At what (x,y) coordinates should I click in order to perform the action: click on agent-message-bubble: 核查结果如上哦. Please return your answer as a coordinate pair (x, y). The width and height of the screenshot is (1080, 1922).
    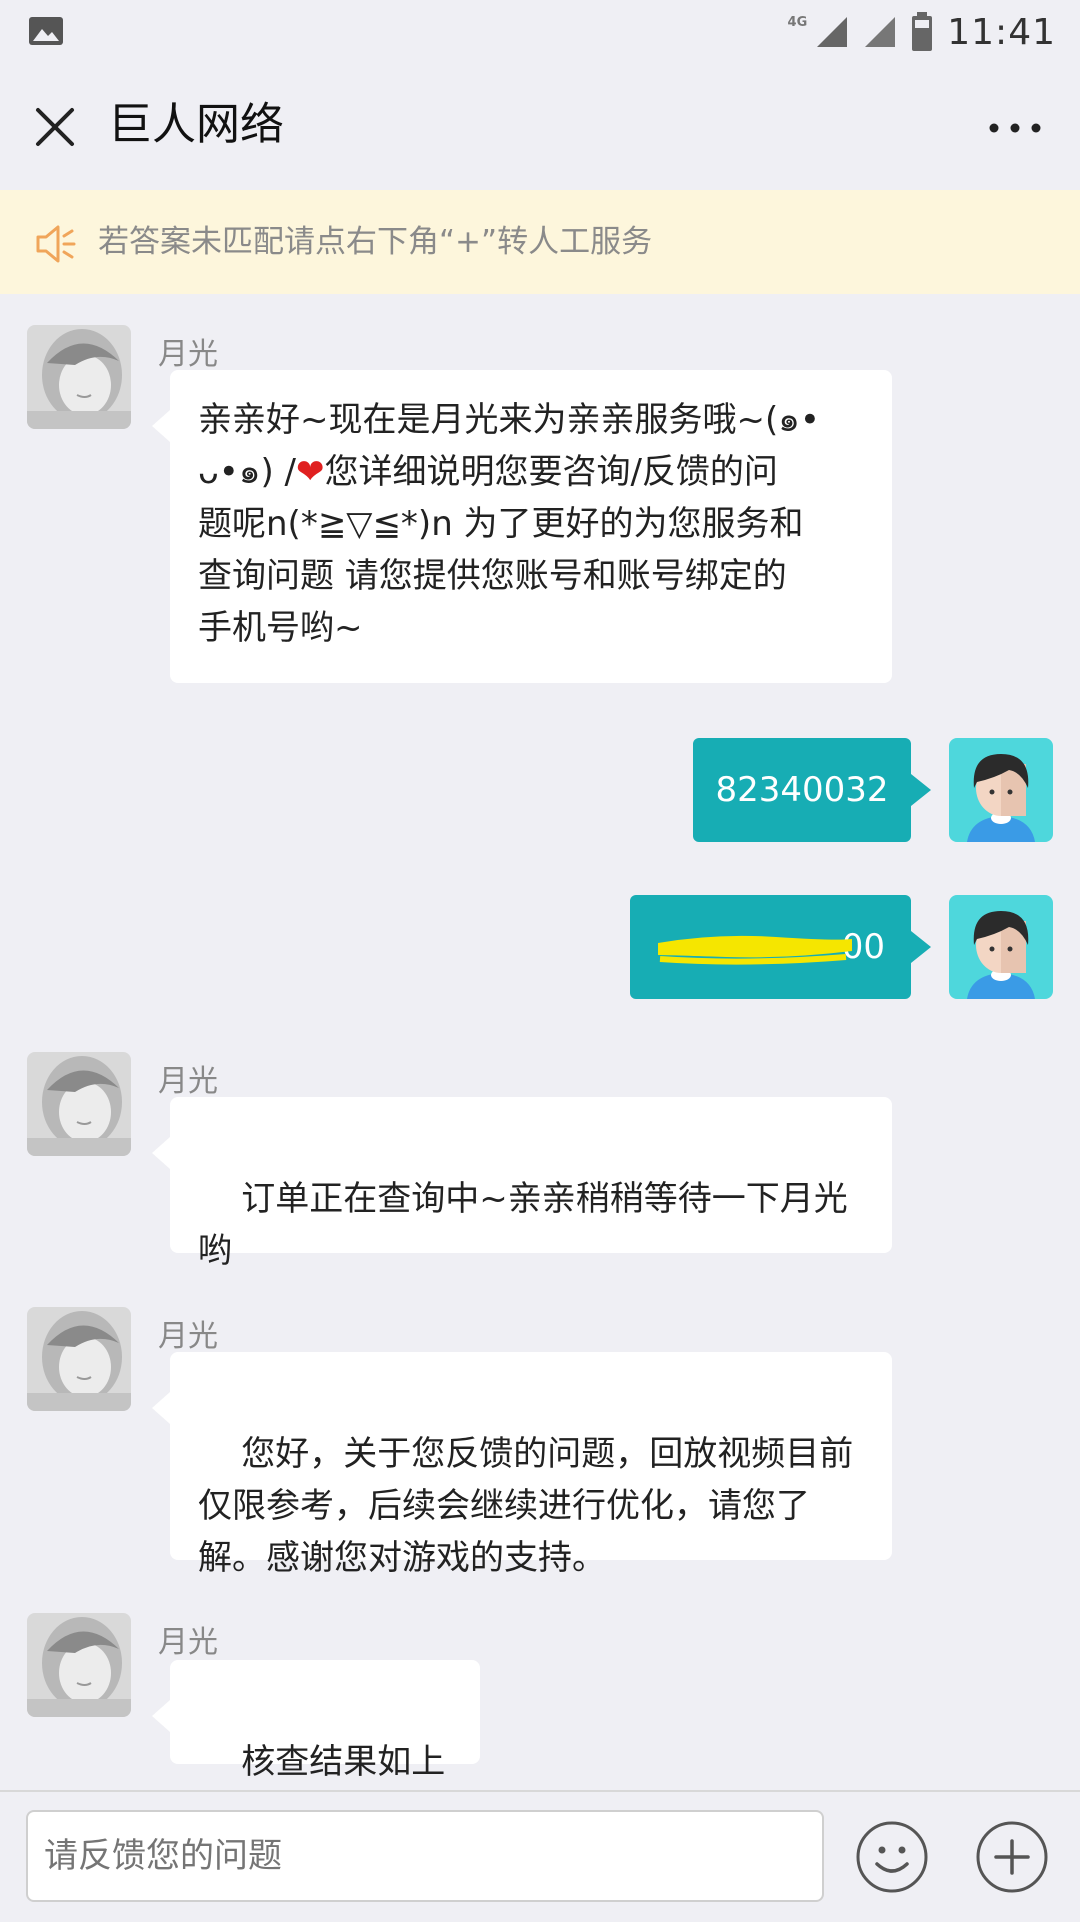
    Looking at the image, I should click on (316, 1747).